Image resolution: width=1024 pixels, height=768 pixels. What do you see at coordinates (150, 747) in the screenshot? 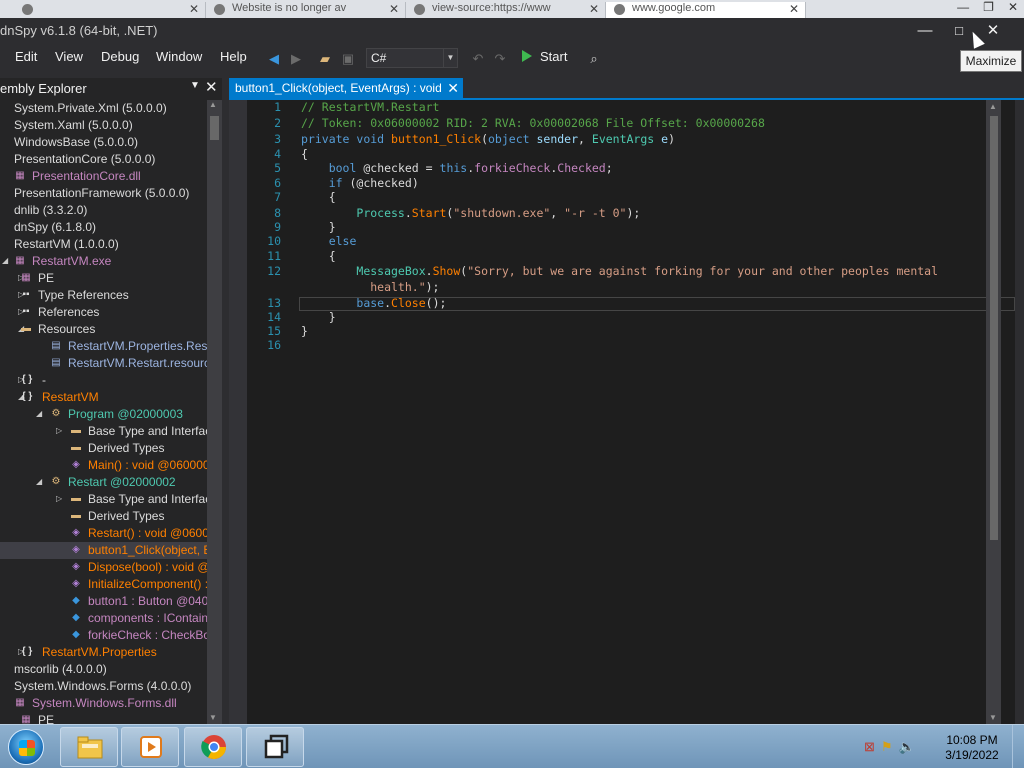
I see `taskbar-media-player` at bounding box center [150, 747].